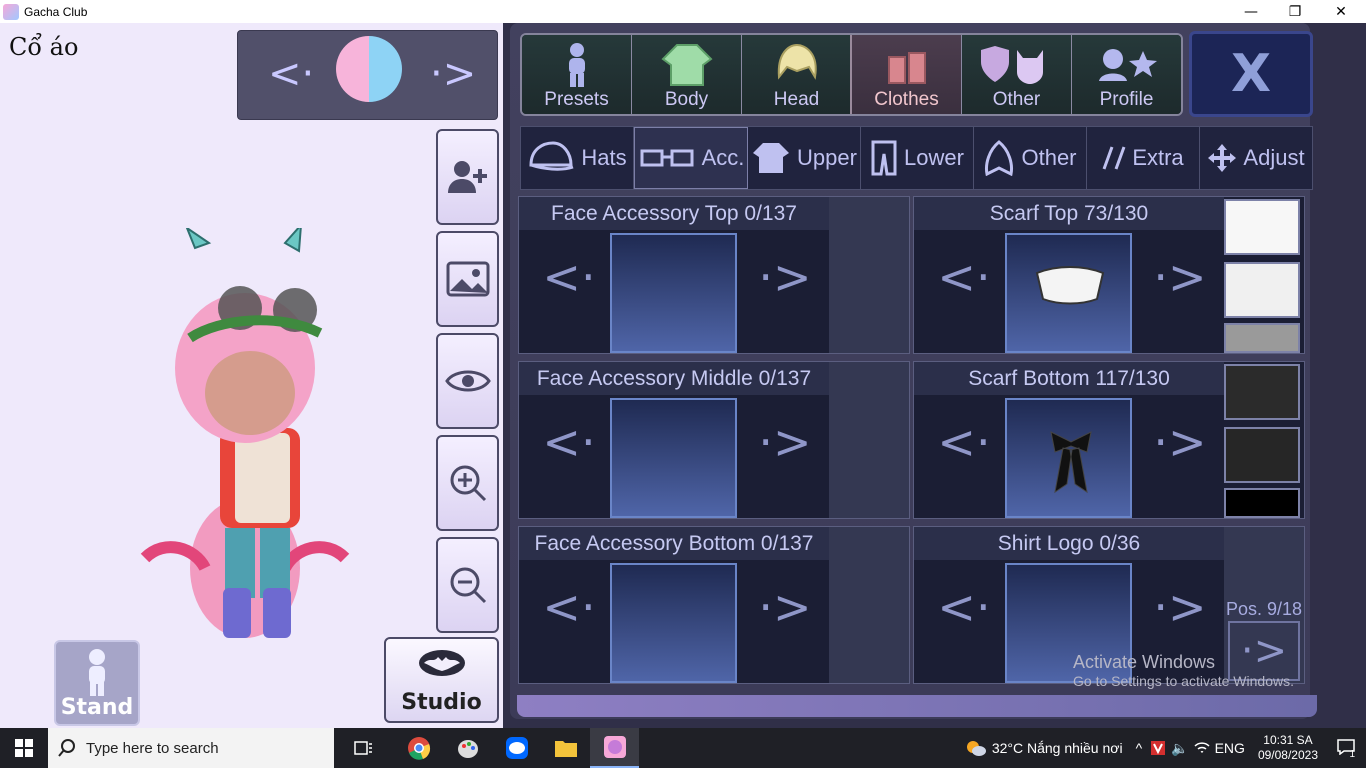  Describe the element at coordinates (604, 157) in the screenshot. I see `subtab-label: Hats` at that location.